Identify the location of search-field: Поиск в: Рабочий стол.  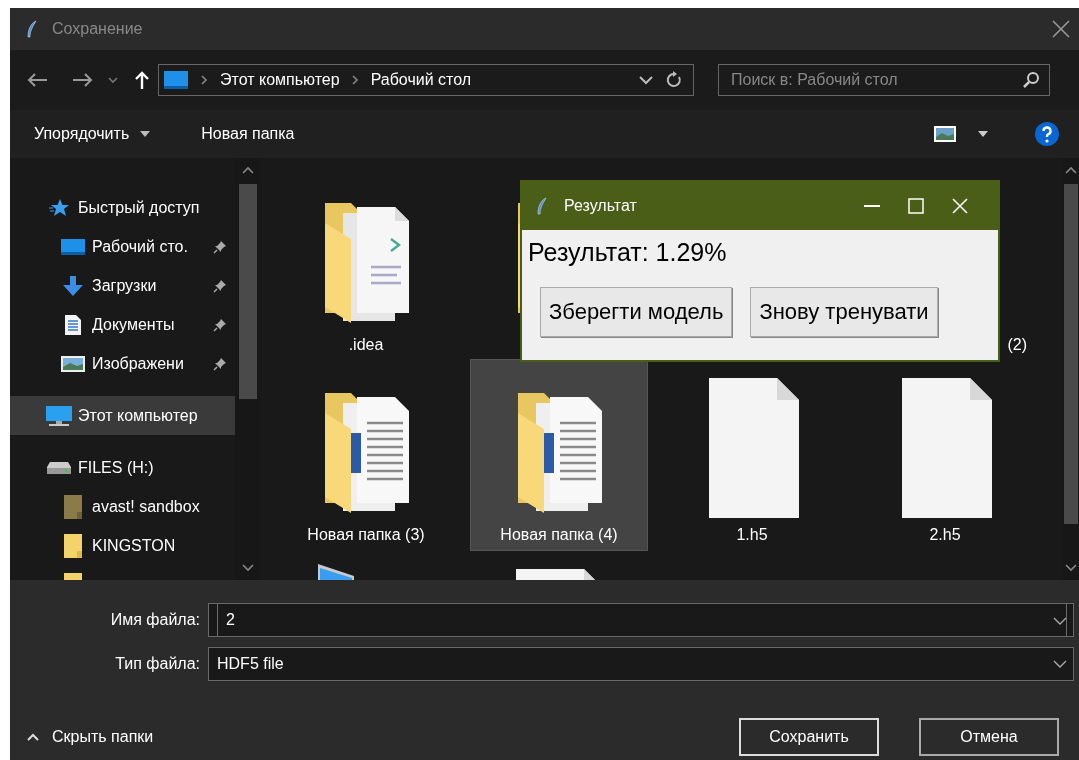
(884, 80).